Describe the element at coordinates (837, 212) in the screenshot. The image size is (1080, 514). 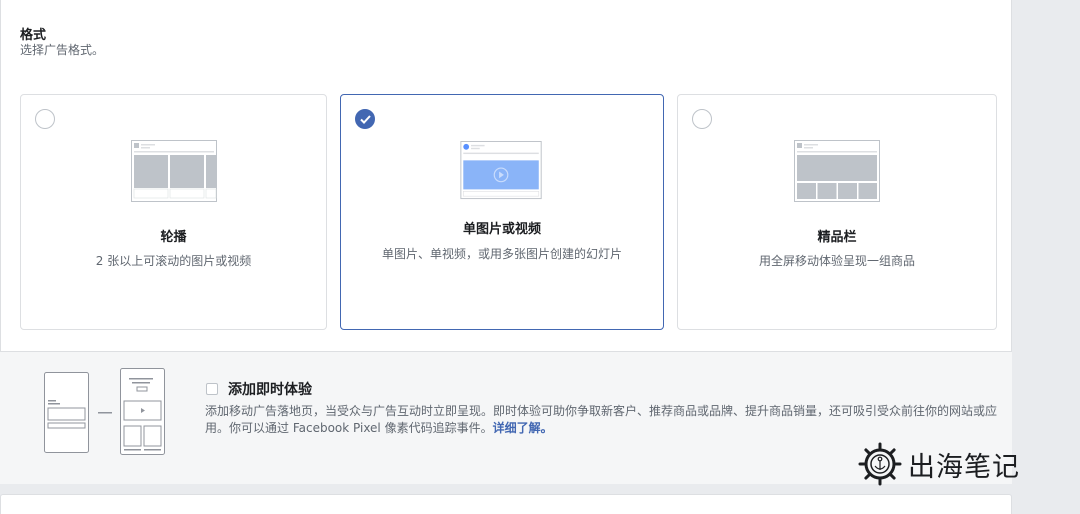
I see `format-card-collection: 精品栏 用全屏移动体验呈现一组商品` at that location.